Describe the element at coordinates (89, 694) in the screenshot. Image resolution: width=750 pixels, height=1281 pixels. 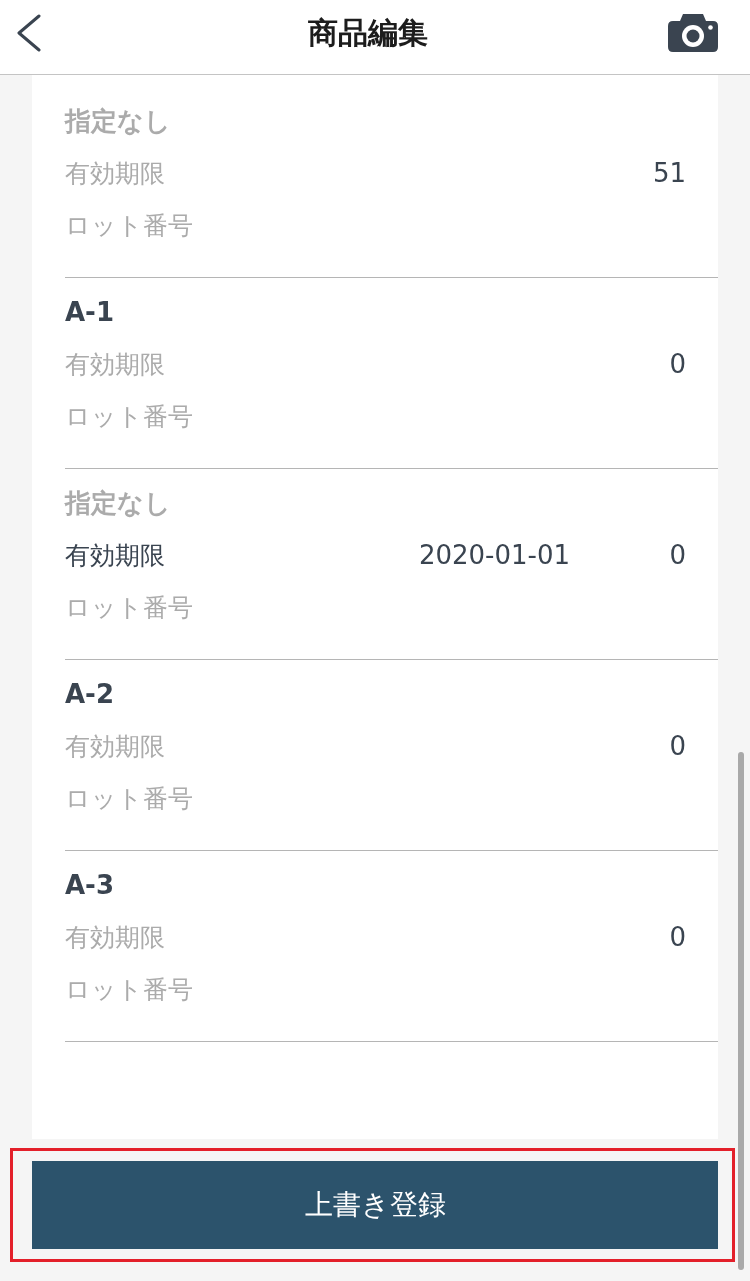
I see `location-name: A-2` at that location.